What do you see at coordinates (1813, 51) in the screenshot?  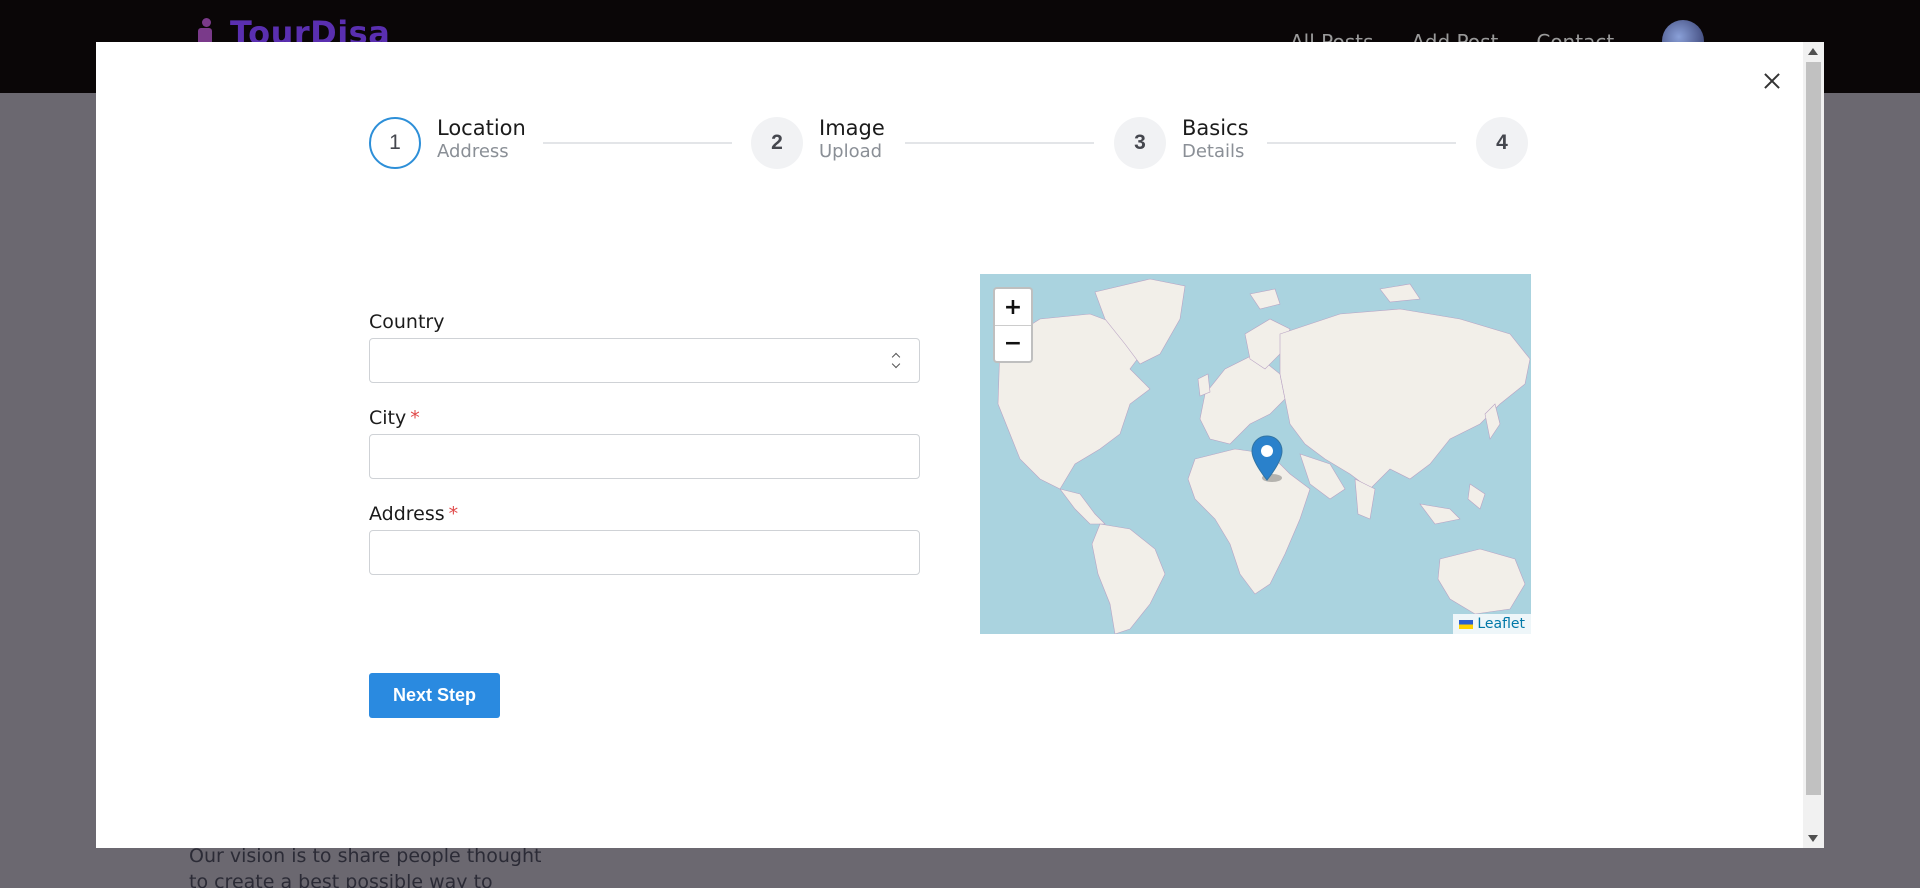 I see `scroll-up-arrow-icon` at bounding box center [1813, 51].